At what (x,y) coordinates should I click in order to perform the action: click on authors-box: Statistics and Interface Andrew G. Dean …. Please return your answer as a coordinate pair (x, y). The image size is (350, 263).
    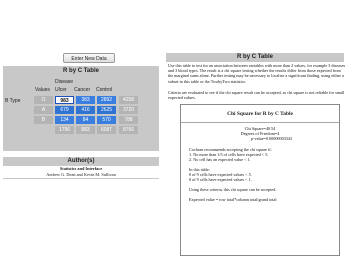
    Looking at the image, I should click on (81, 172).